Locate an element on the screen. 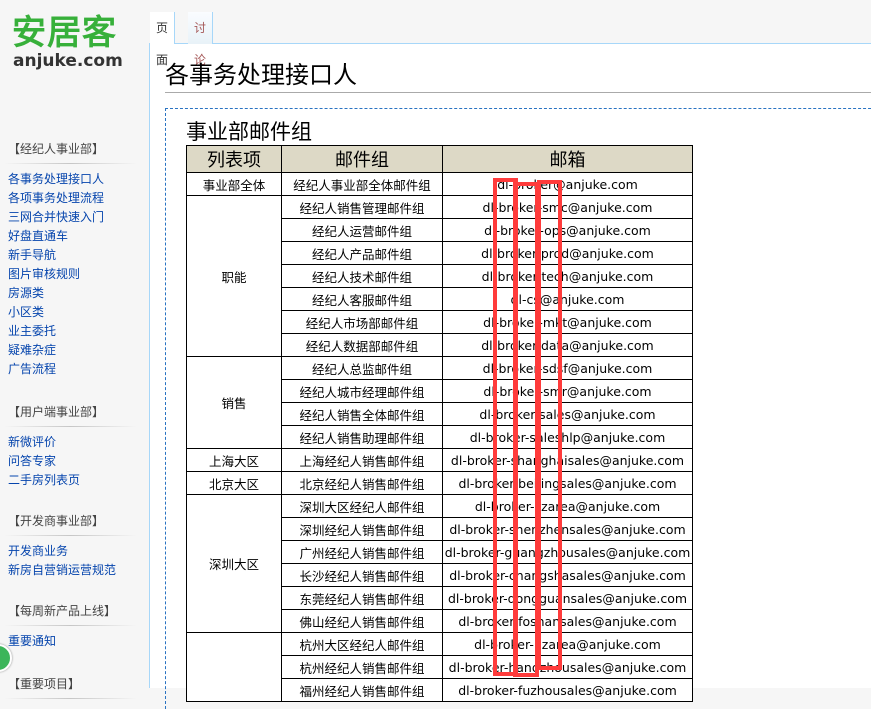 The image size is (871, 709). site-logo: 安居客 anjuke.com is located at coordinates (72, 44).